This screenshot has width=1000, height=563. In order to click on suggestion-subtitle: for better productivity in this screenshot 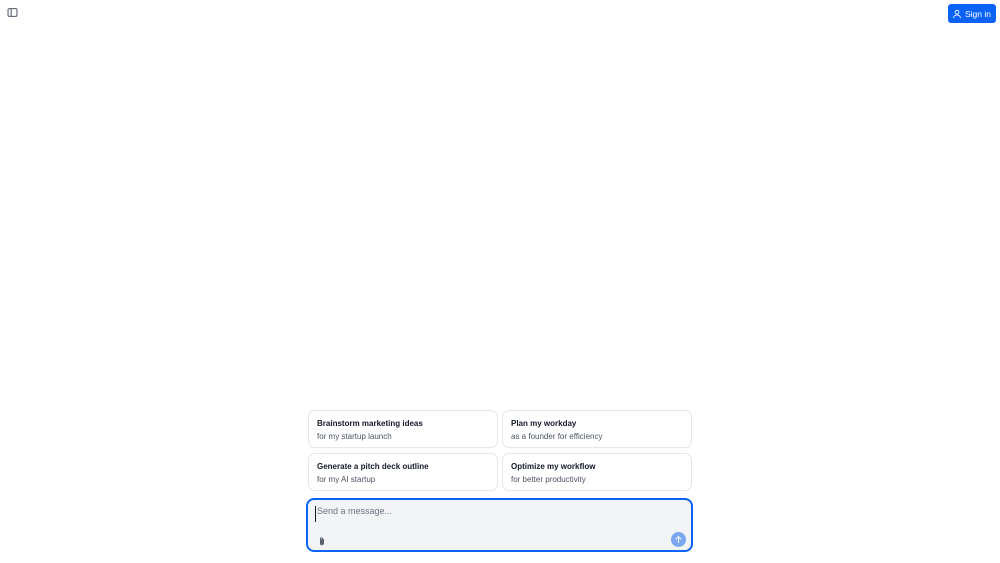, I will do `click(548, 479)`.